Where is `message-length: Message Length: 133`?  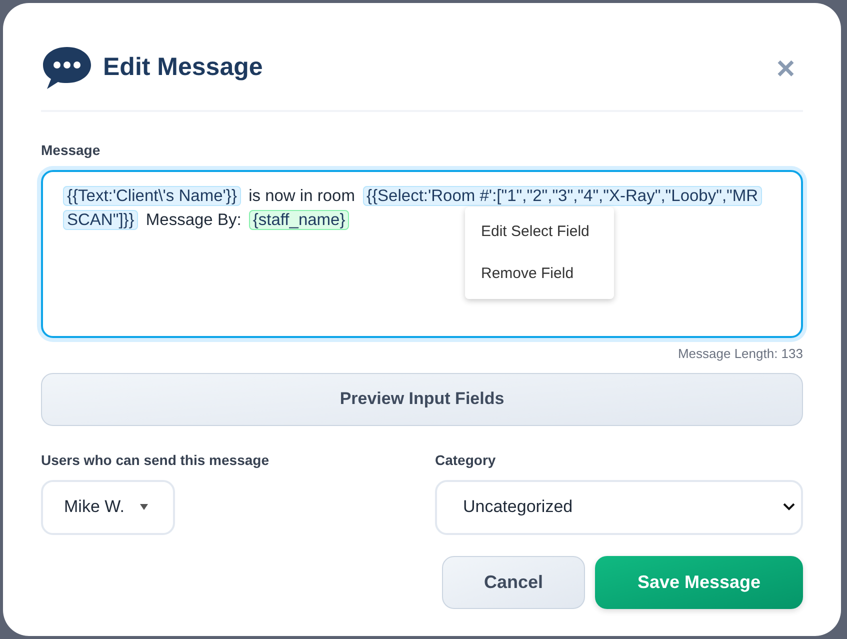
message-length: Message Length: 133 is located at coordinates (740, 354).